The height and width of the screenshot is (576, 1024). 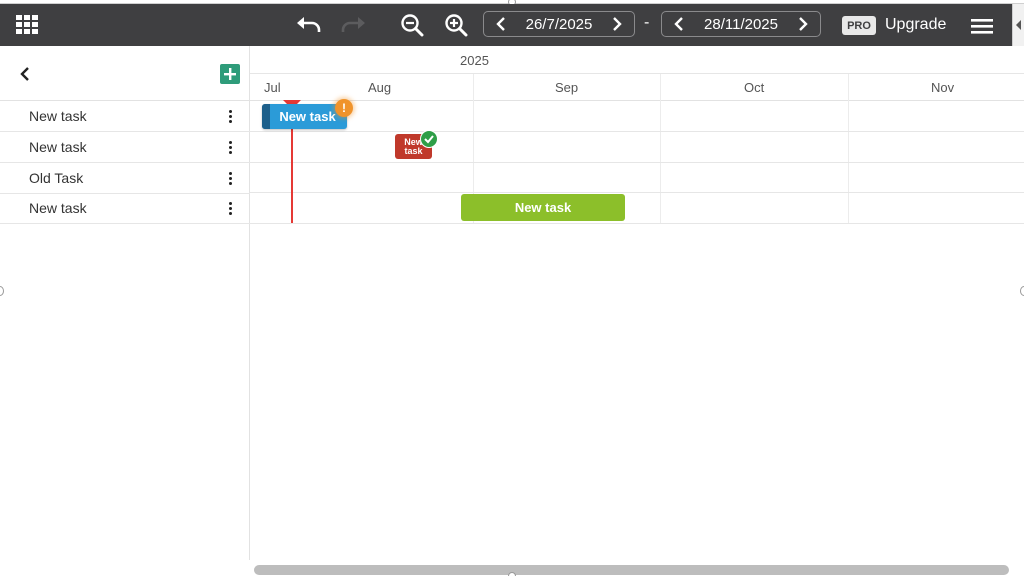 I want to click on end-date-prev-button, so click(x=679, y=24).